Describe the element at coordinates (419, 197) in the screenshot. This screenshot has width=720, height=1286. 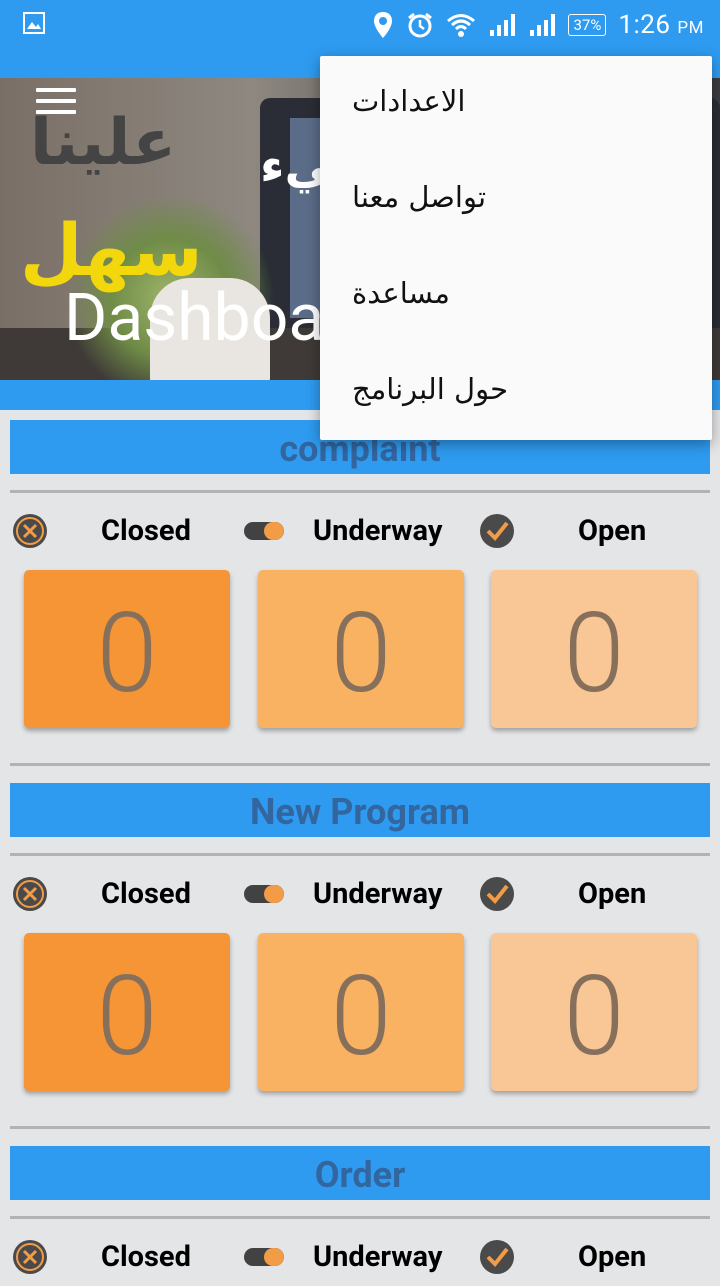
I see `menu-item-label: تواصل معنا` at that location.